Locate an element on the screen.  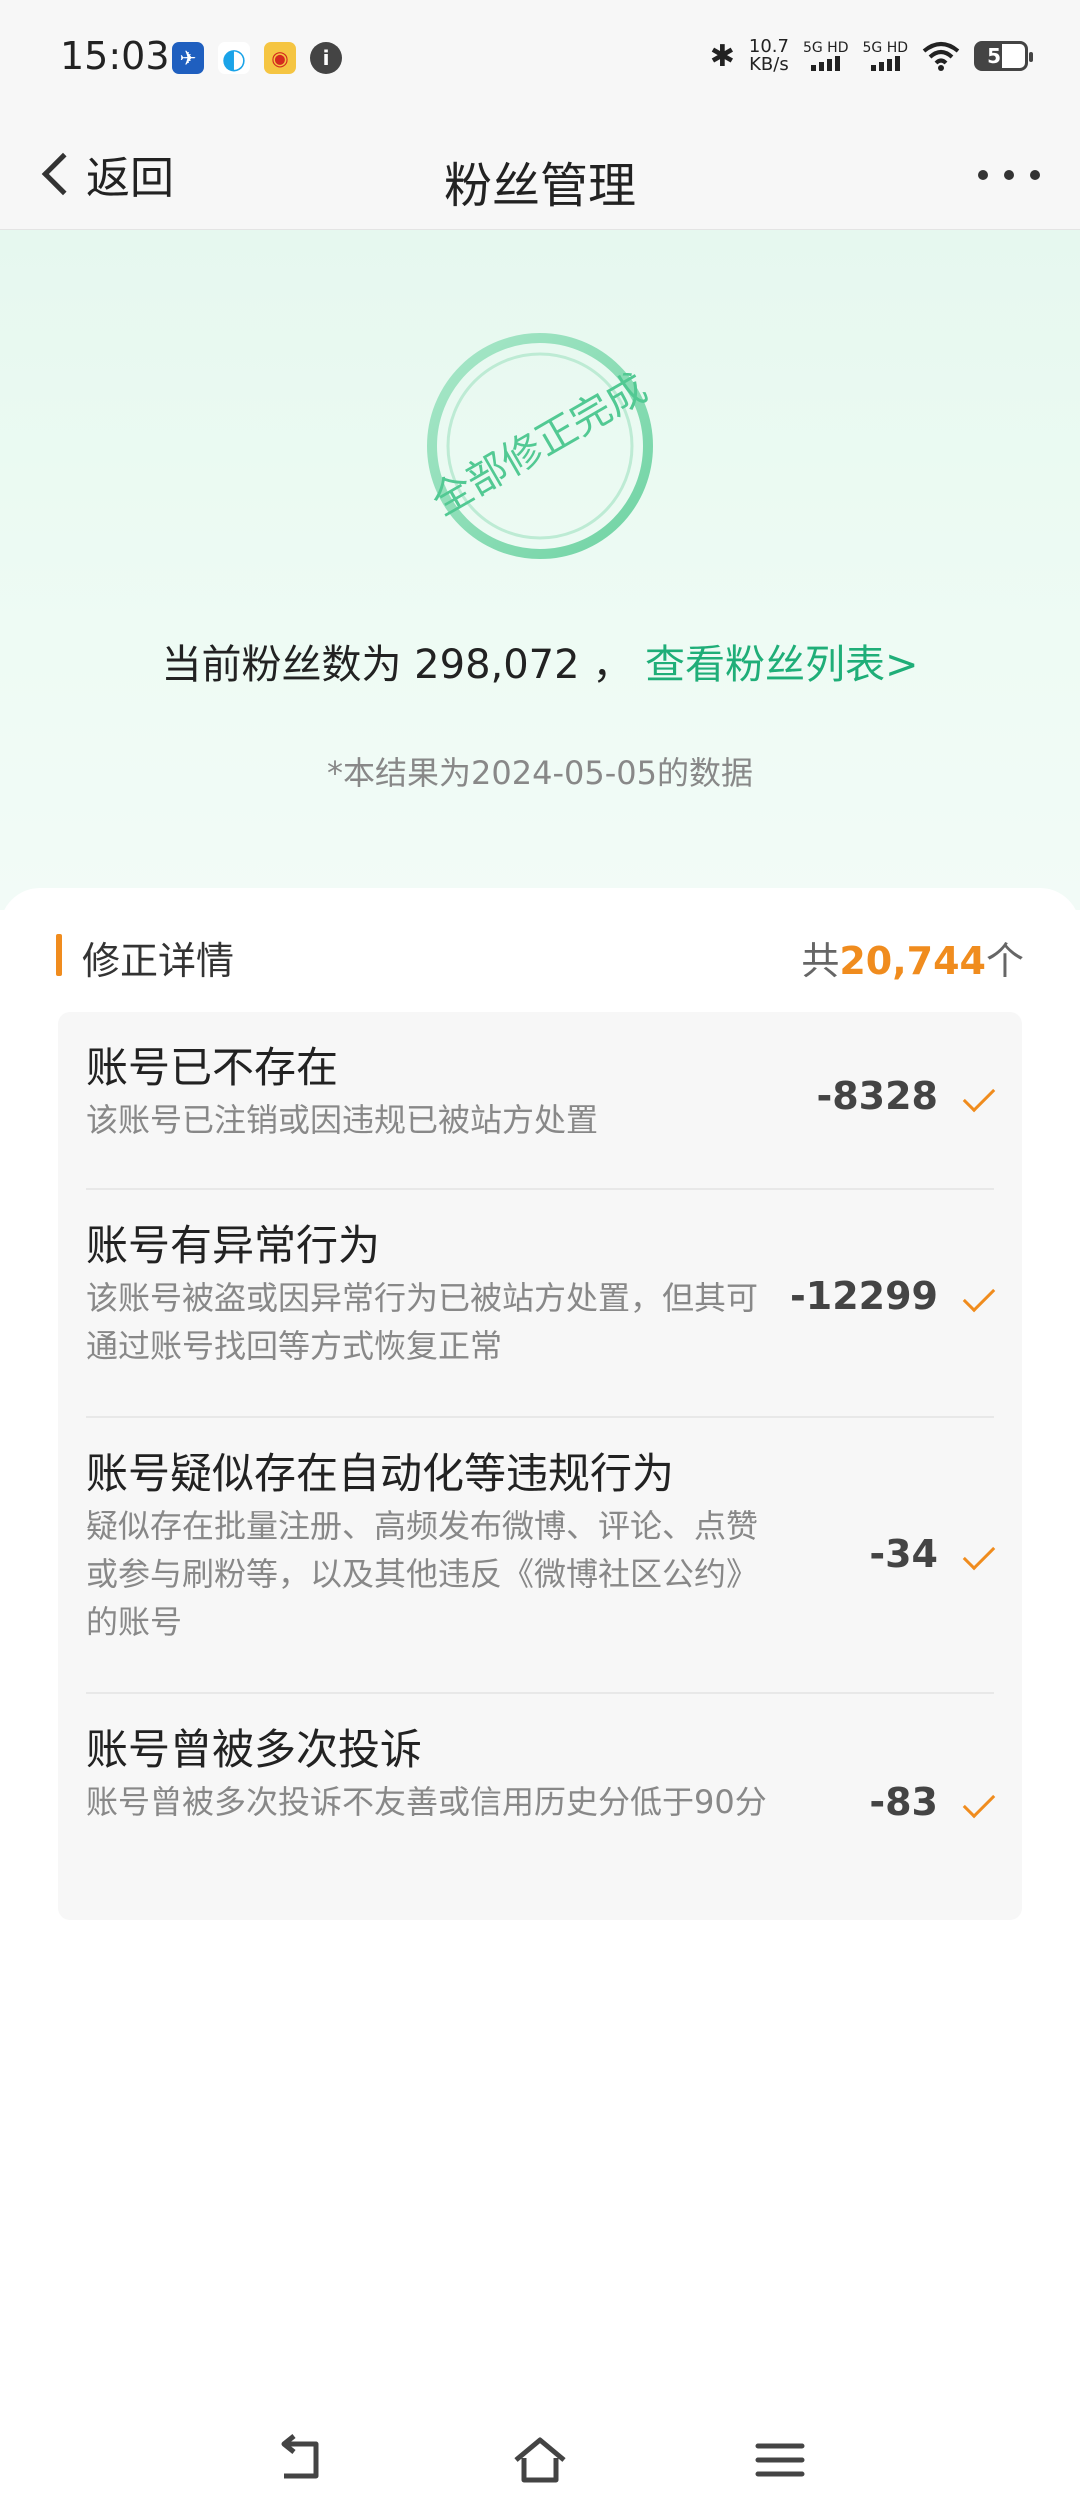
row-desc: 该账号被盗或因异常行为已被站方处置，但其可通过账号找回等方式恢复正常 is located at coordinates (422, 1322).